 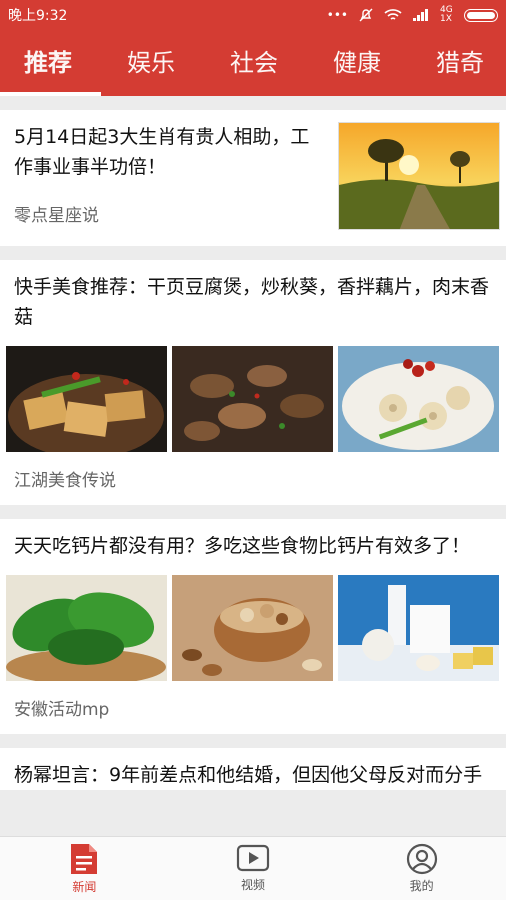 What do you see at coordinates (252, 302) in the screenshot?
I see `news-title: 快手美食推荐：干页豆腐煲，炒秋葵，香拌藕片，肉末香菇` at bounding box center [252, 302].